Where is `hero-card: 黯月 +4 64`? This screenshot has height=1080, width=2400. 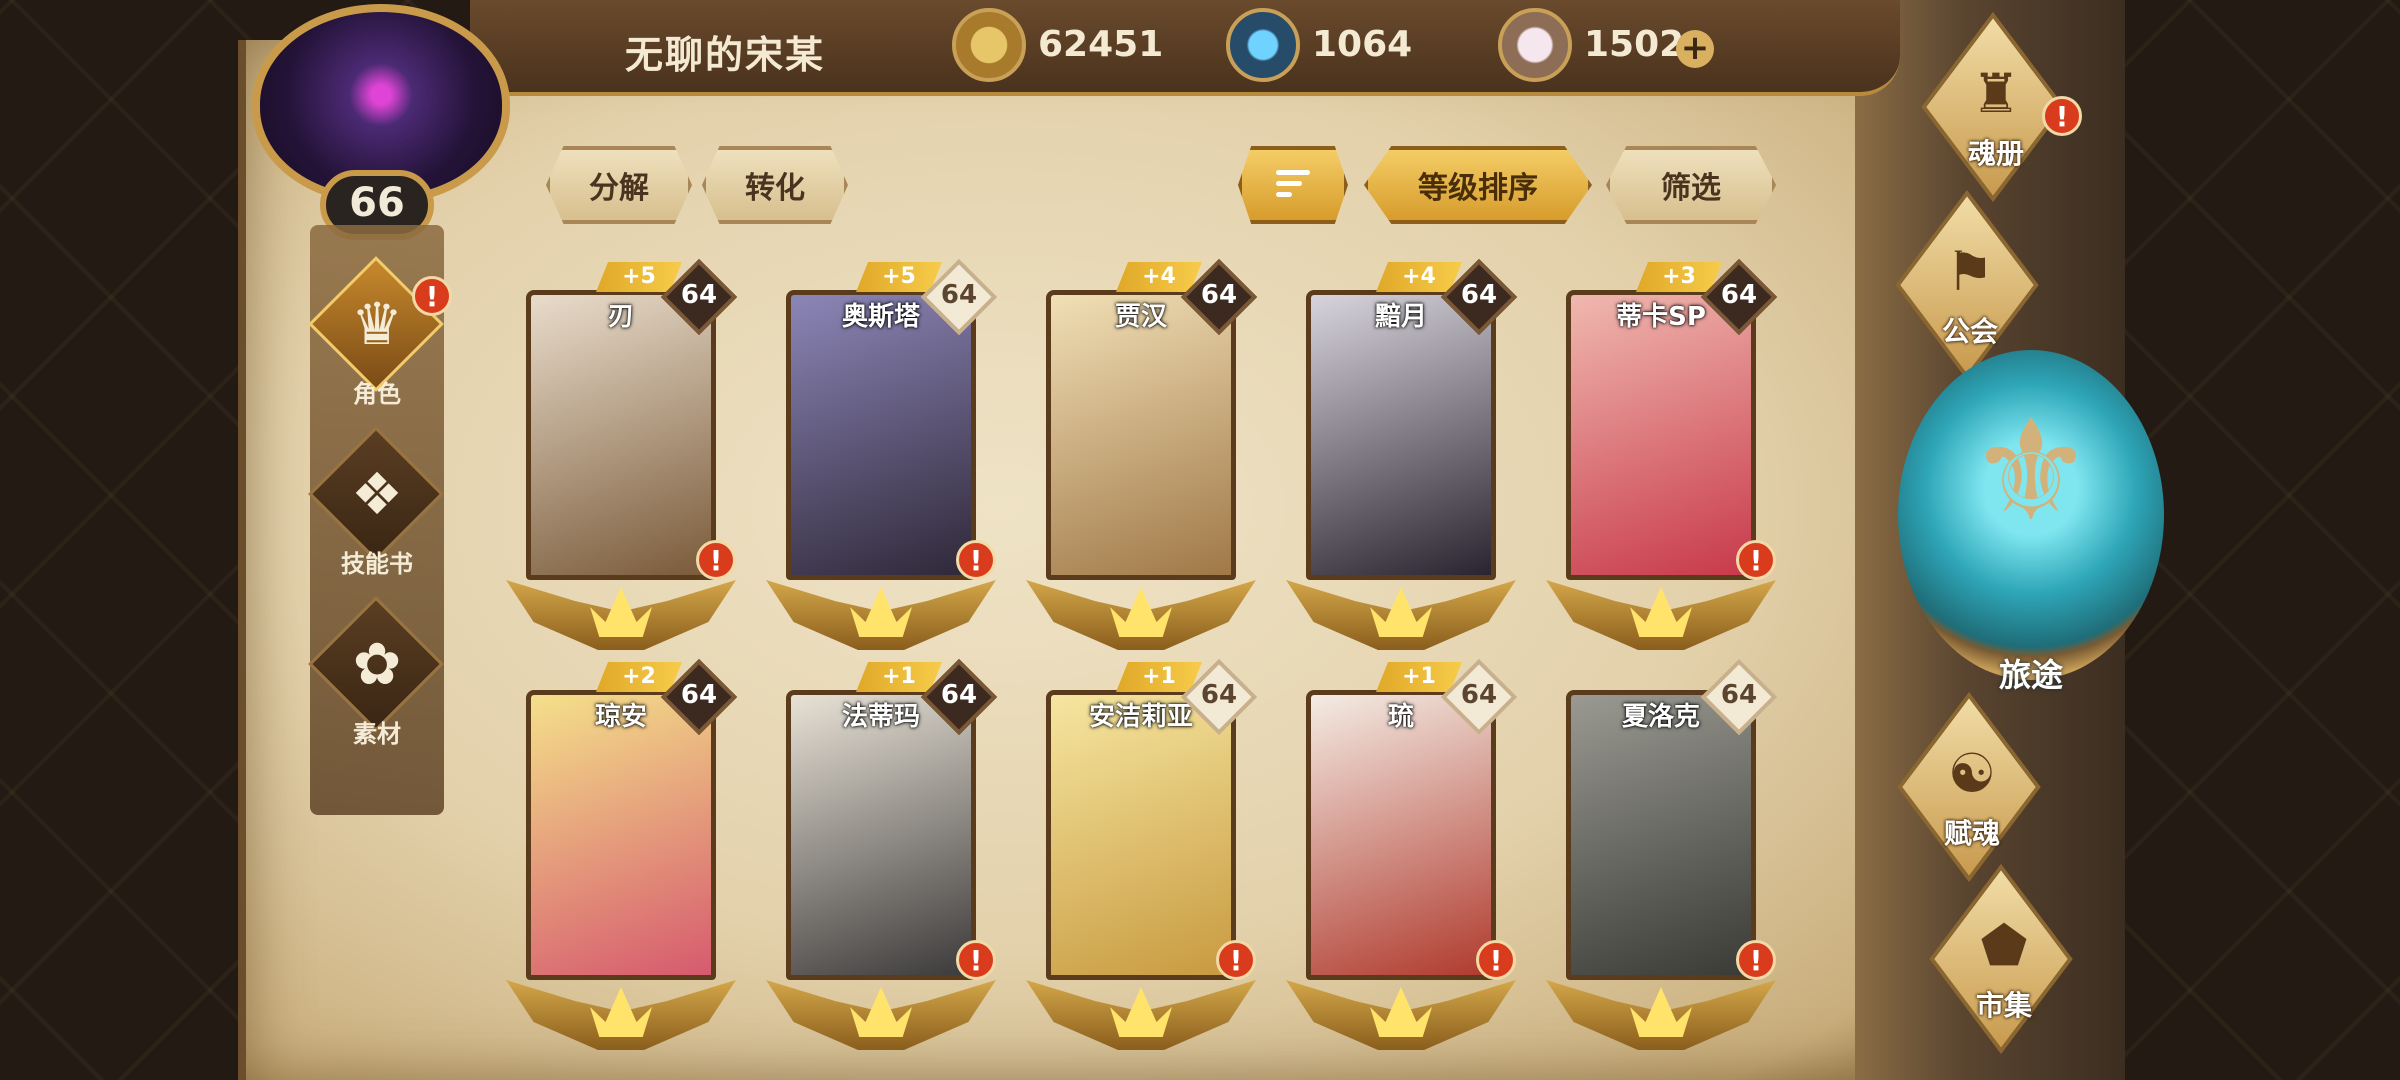
hero-card: 黯月 +4 64 is located at coordinates (1402, 455).